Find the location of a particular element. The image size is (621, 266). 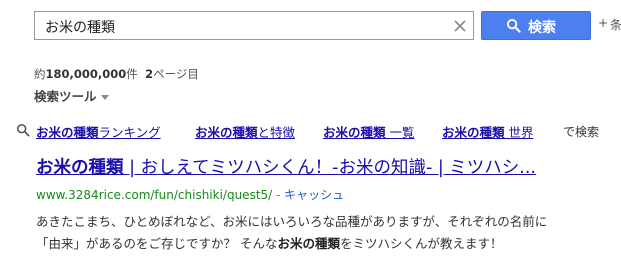

related-search-link: お米の種類 世界 is located at coordinates (488, 131).